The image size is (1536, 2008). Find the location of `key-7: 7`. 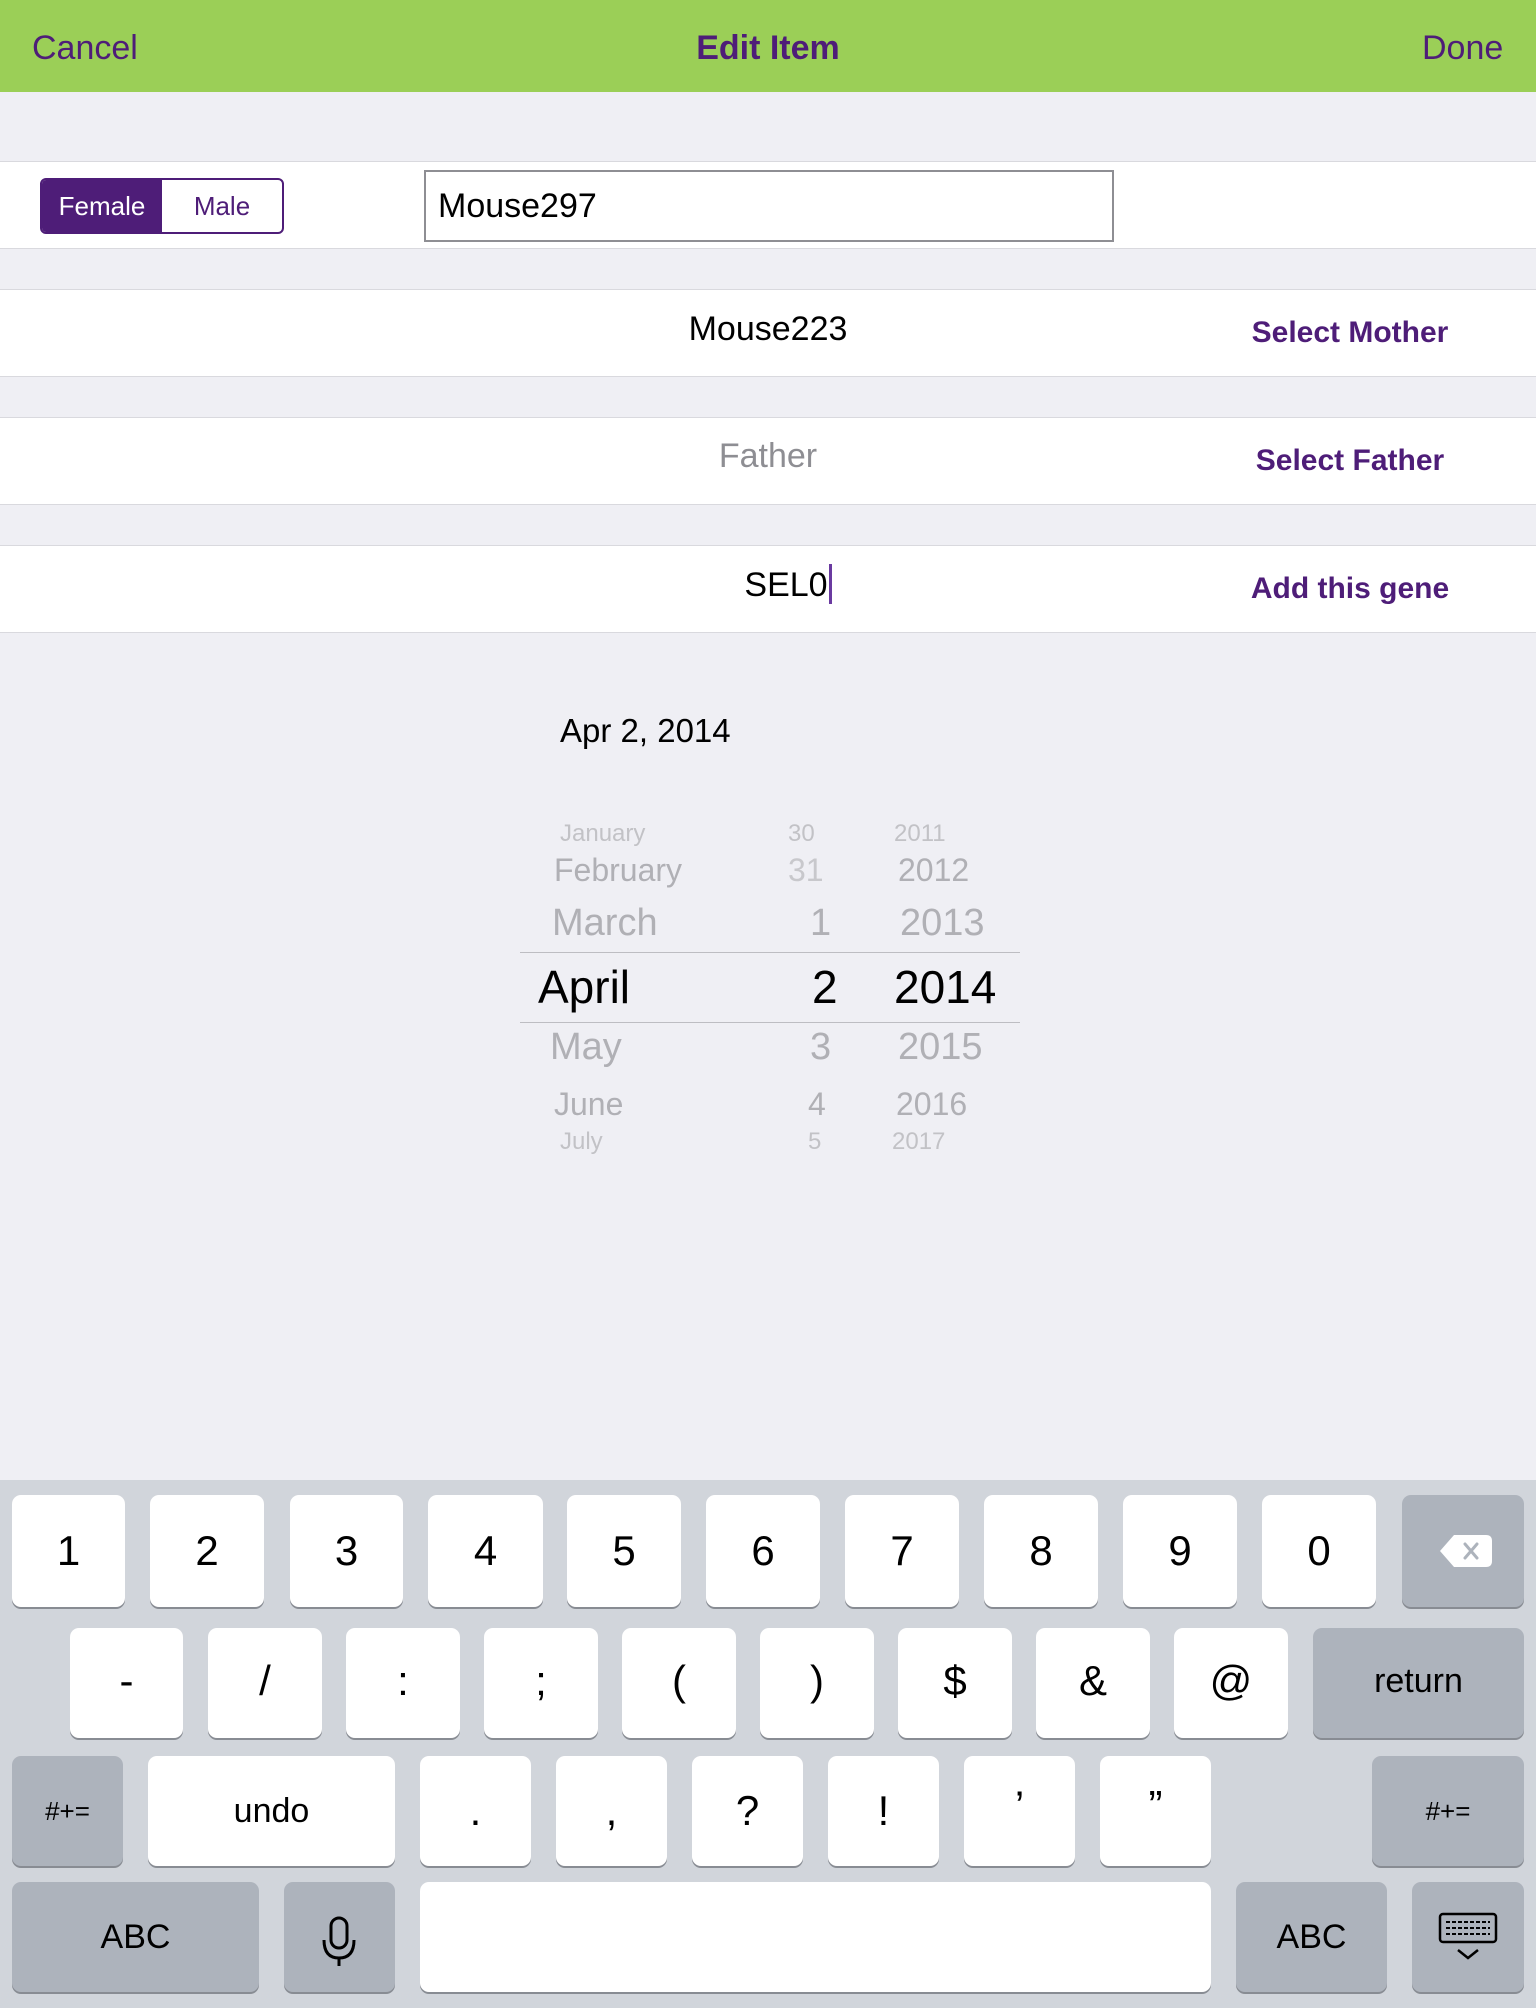

key-7: 7 is located at coordinates (902, 1551).